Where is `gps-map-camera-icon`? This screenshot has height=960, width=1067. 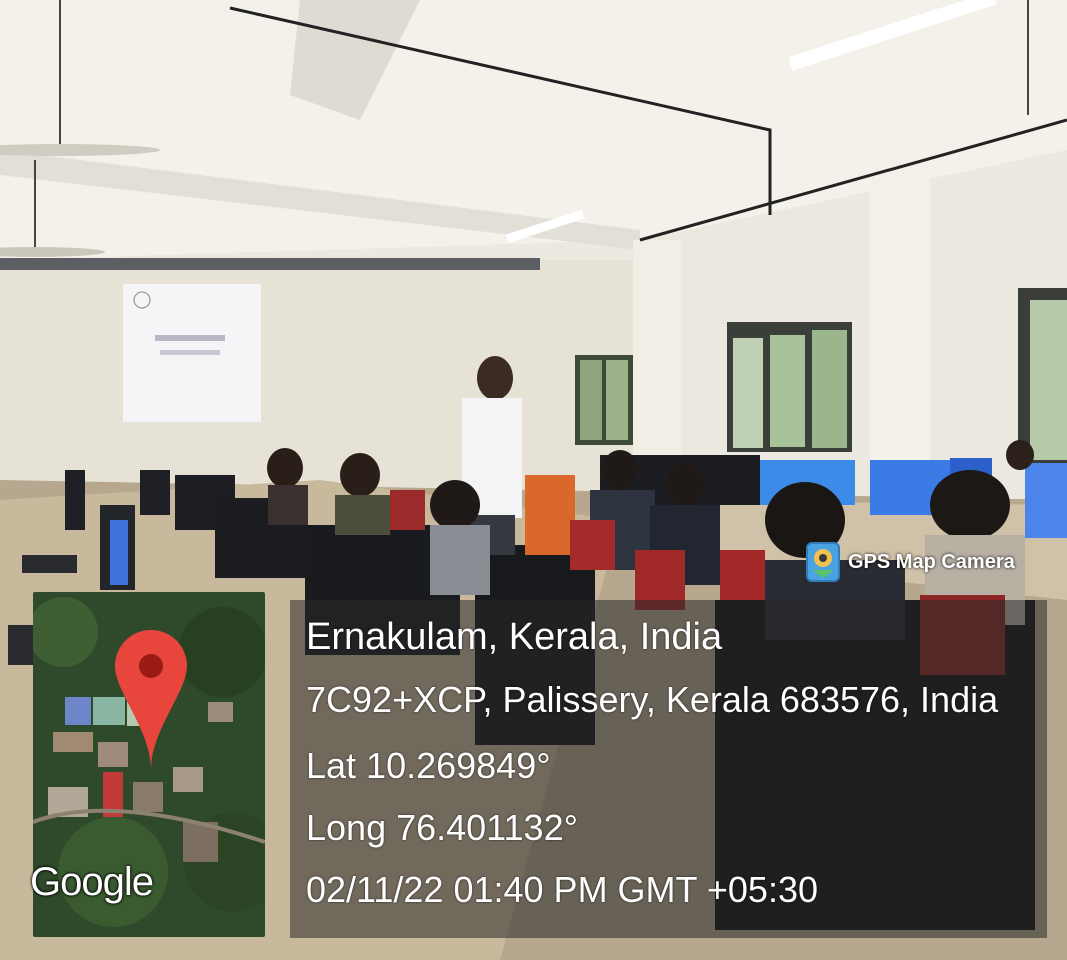
gps-map-camera-icon is located at coordinates (823, 562).